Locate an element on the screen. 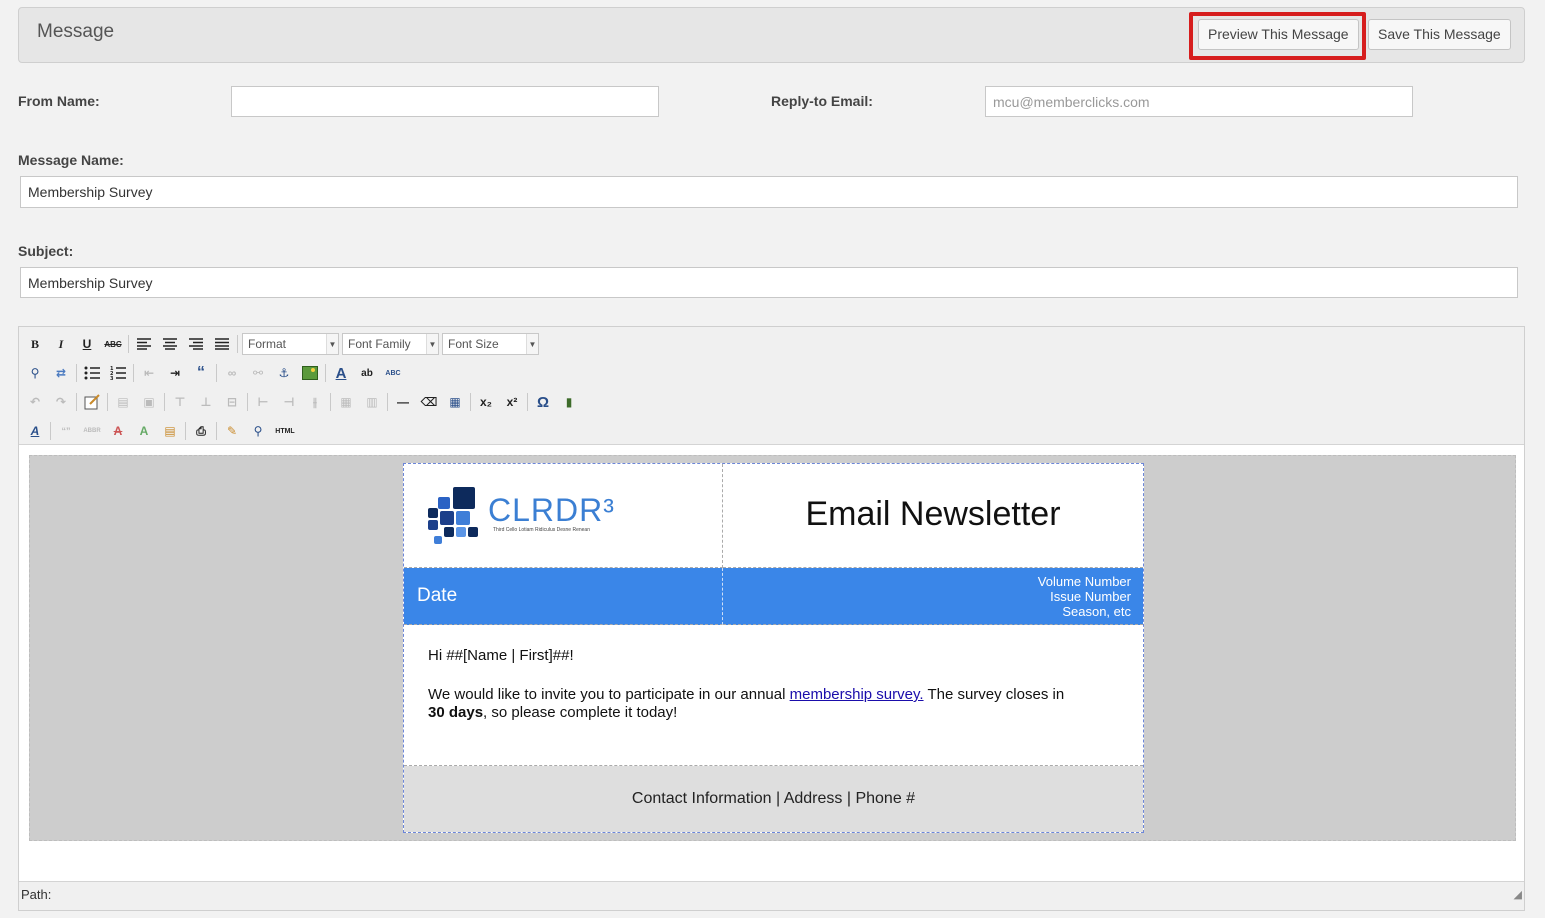 This screenshot has width=1545, height=918. numbered-list-icon: 123 is located at coordinates (118, 373).